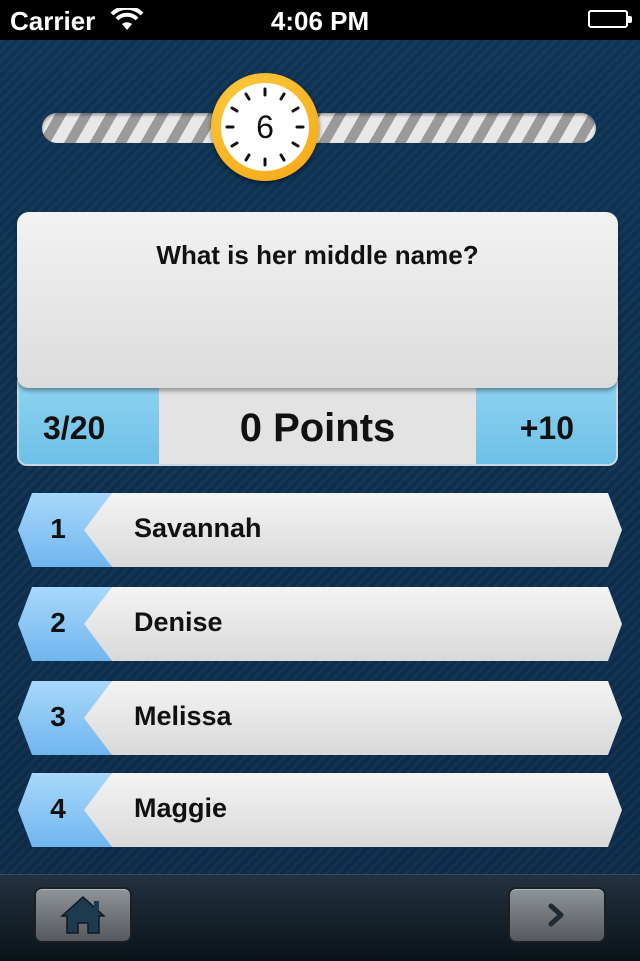  Describe the element at coordinates (353, 624) in the screenshot. I see `answer-body: Denise` at that location.